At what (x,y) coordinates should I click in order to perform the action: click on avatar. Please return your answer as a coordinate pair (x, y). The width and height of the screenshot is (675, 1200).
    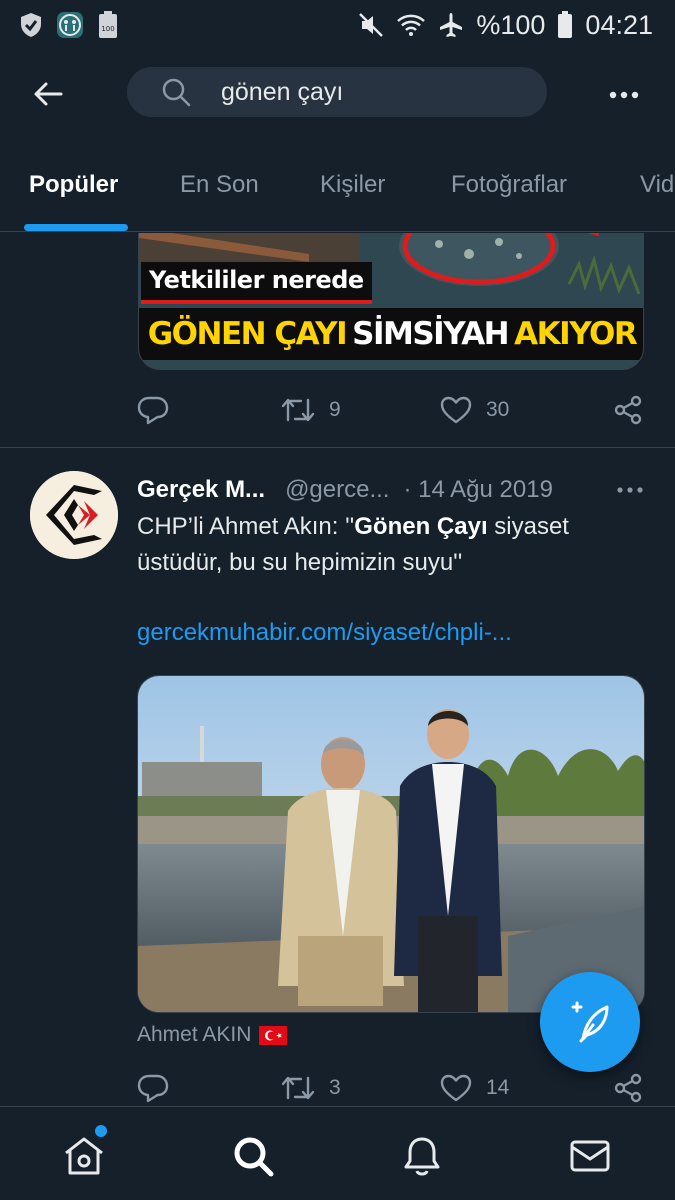
    Looking at the image, I should click on (74, 515).